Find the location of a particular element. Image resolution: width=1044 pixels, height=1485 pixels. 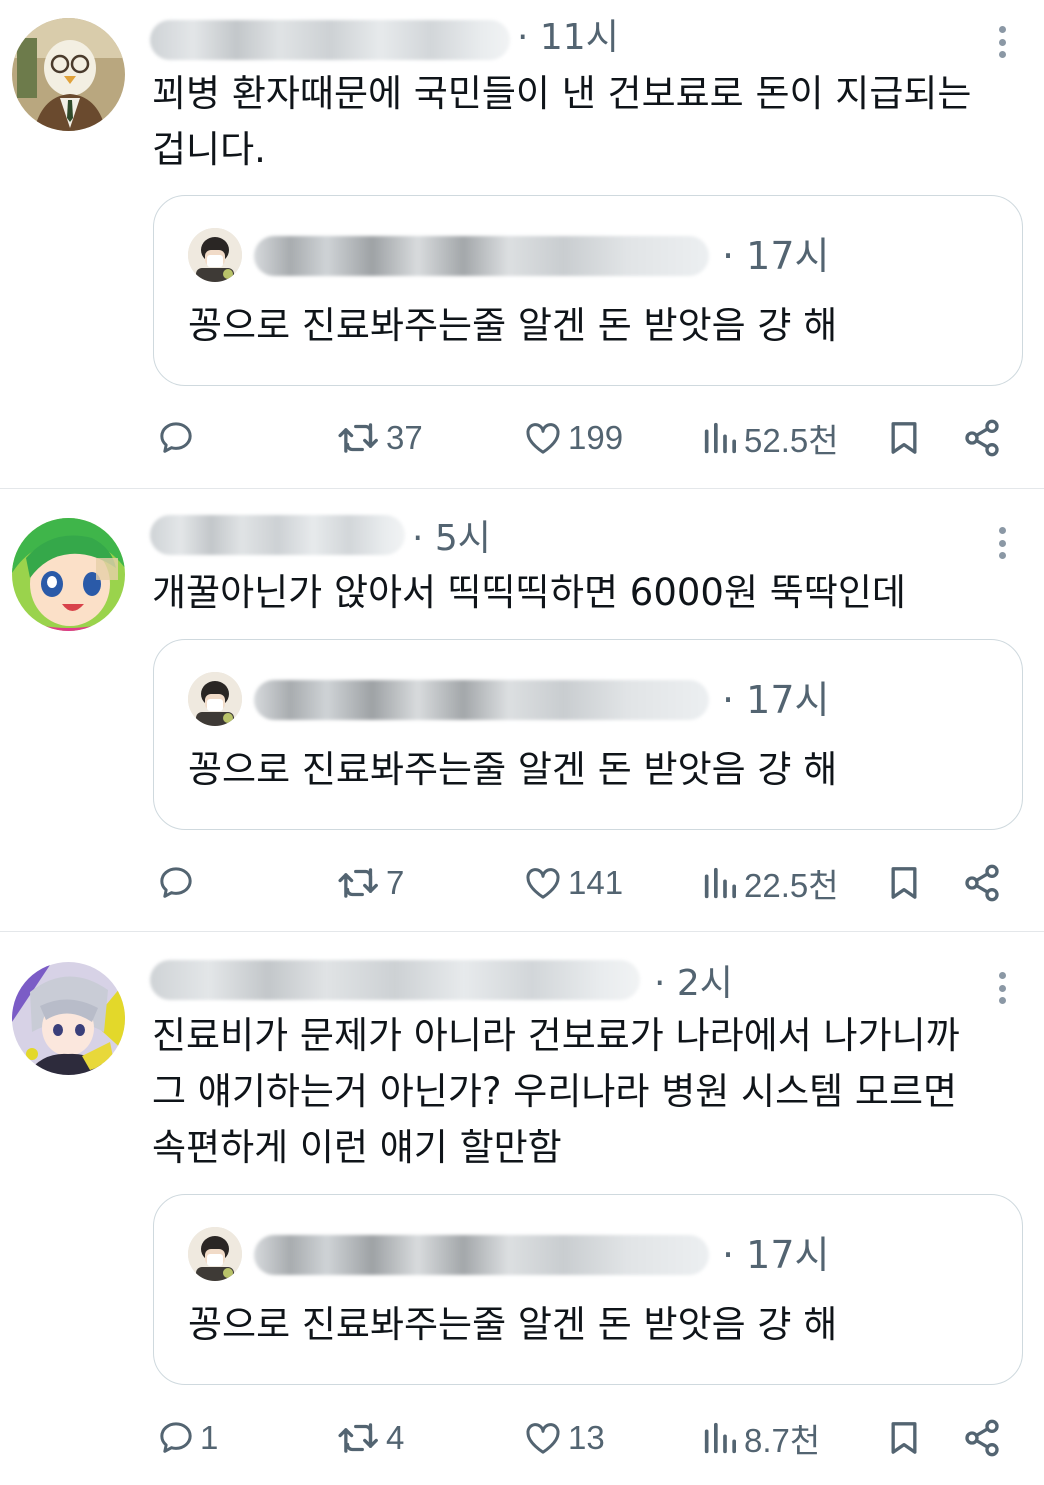

post-text: 개꿀아닌가 앉아서 띡띡띡하면 6000원 뚝딱인데 is located at coordinates (529, 592).